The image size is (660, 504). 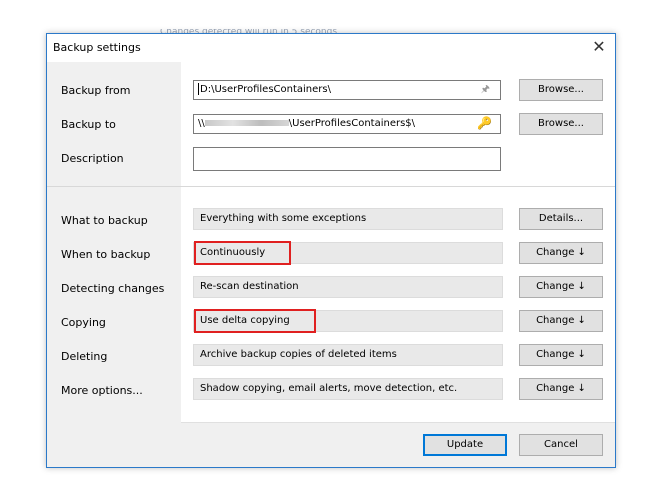 What do you see at coordinates (242, 253) in the screenshot?
I see `highlight-continuously: Continuously` at bounding box center [242, 253].